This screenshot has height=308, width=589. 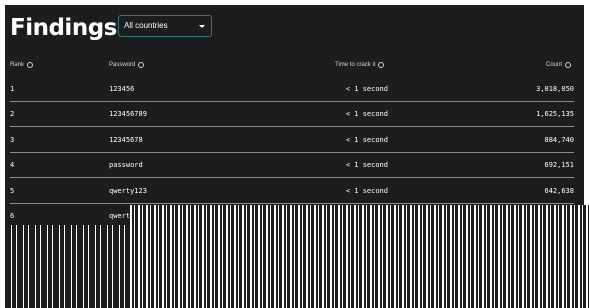 What do you see at coordinates (292, 165) in the screenshot?
I see `table-row: 4 password < 1 second 692,151` at bounding box center [292, 165].